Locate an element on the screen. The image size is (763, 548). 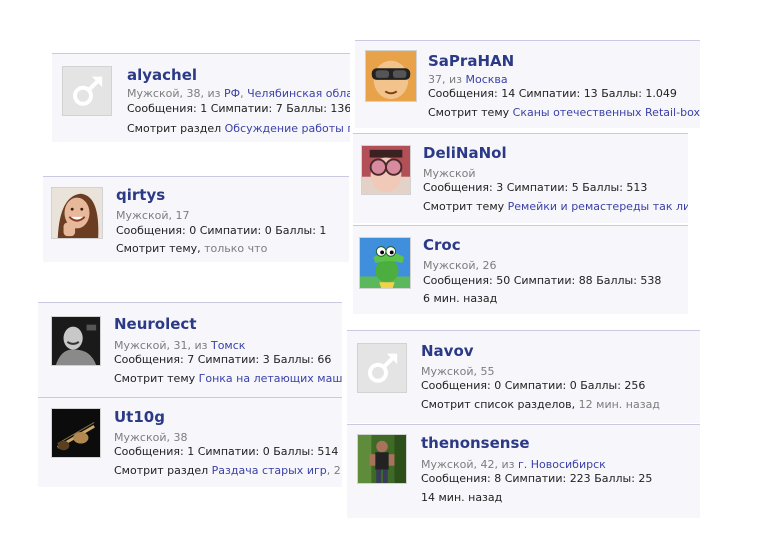
location-link: г. Новосибирск is located at coordinates (562, 464).